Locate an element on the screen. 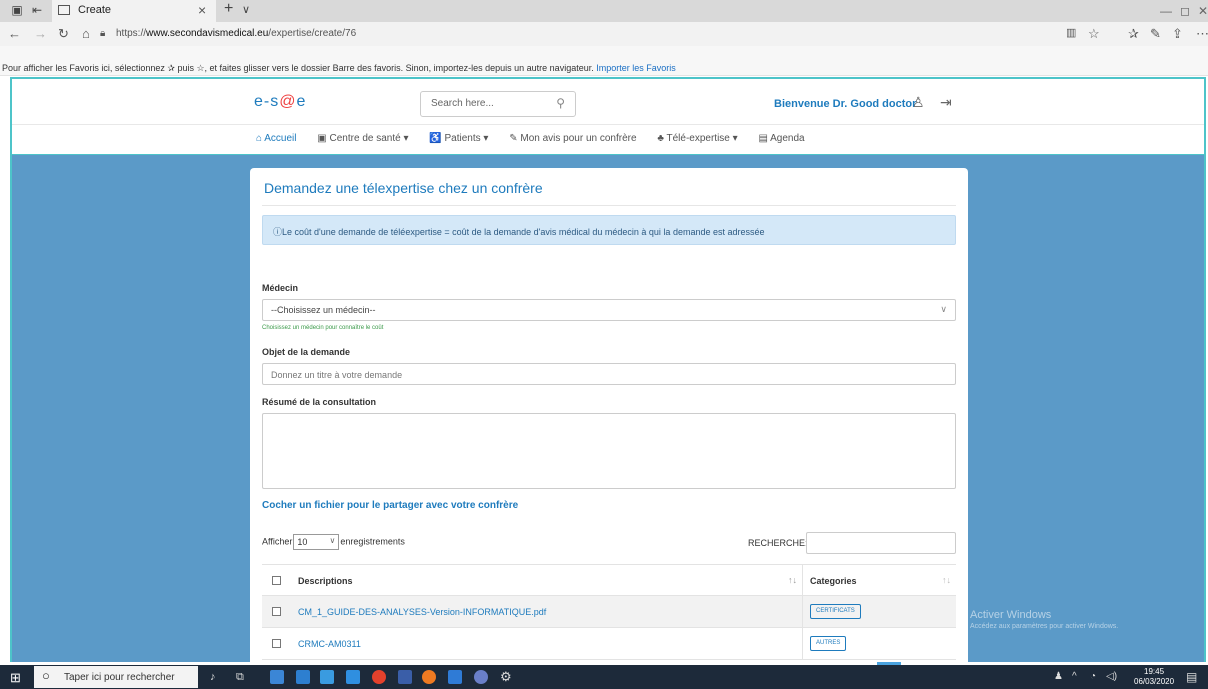 Image resolution: width=1208 pixels, height=689 pixels. reading-view-icon: ▥ is located at coordinates (1071, 32).